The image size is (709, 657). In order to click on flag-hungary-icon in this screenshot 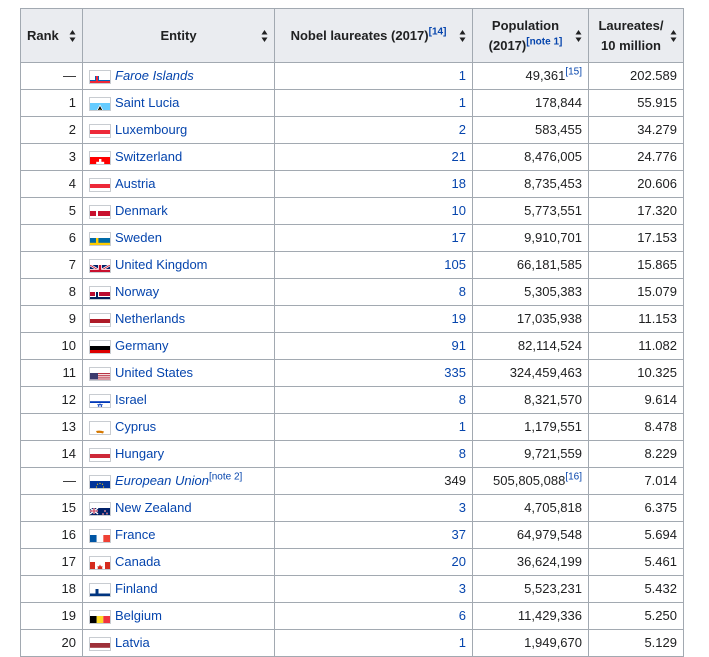, I will do `click(100, 454)`.